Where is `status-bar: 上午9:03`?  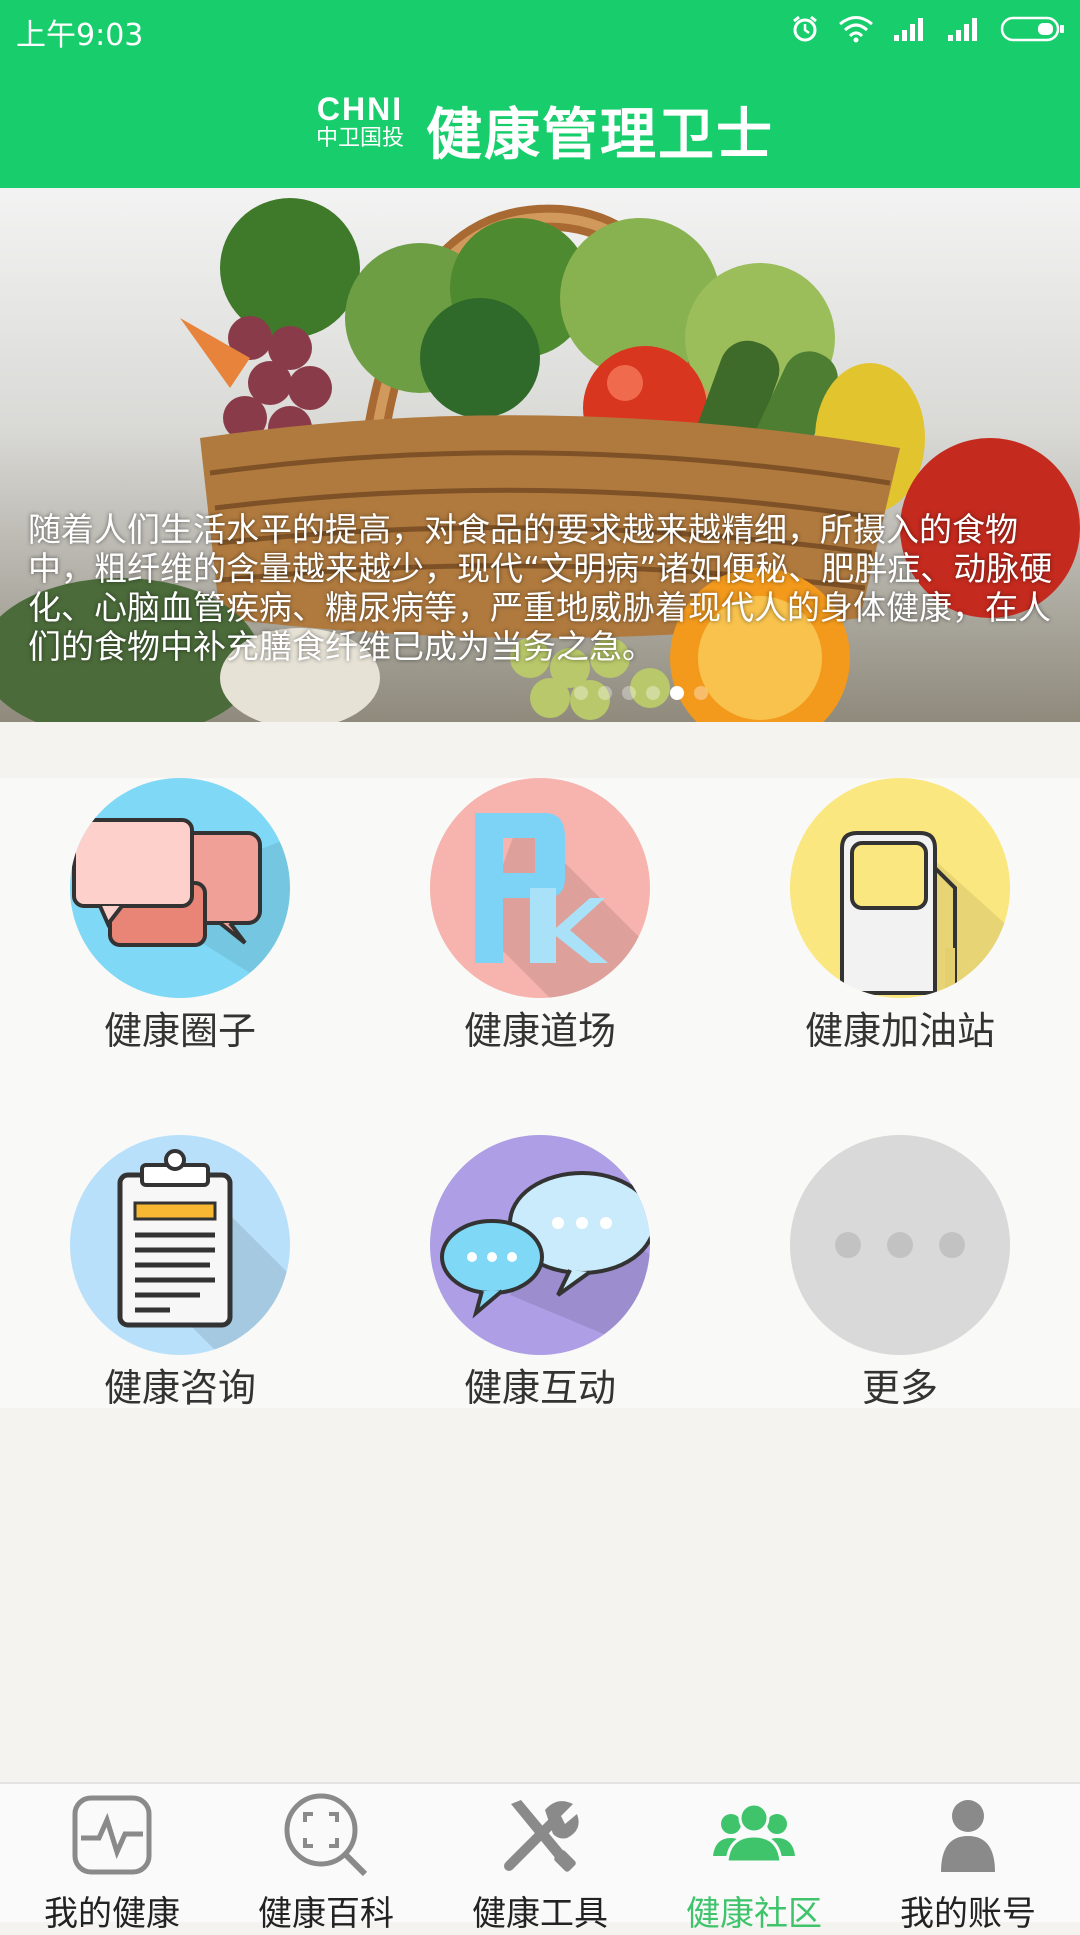 status-bar: 上午9:03 is located at coordinates (540, 29).